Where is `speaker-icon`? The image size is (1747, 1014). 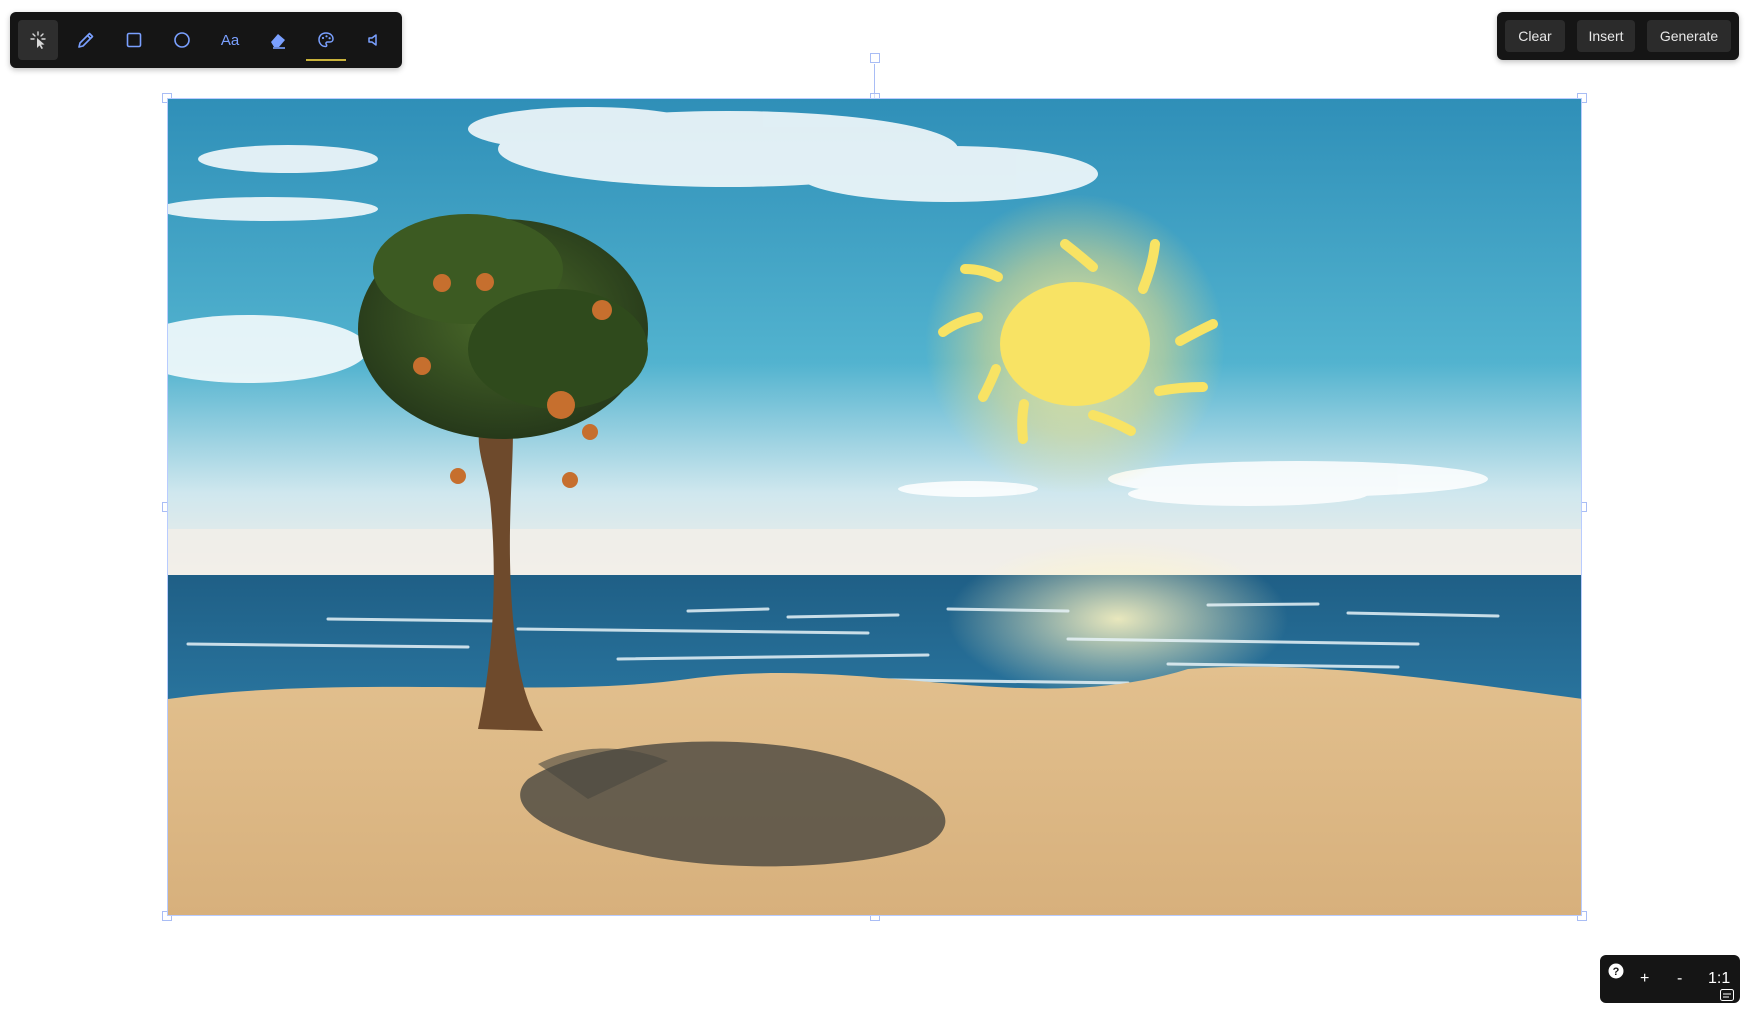 speaker-icon is located at coordinates (372, 40).